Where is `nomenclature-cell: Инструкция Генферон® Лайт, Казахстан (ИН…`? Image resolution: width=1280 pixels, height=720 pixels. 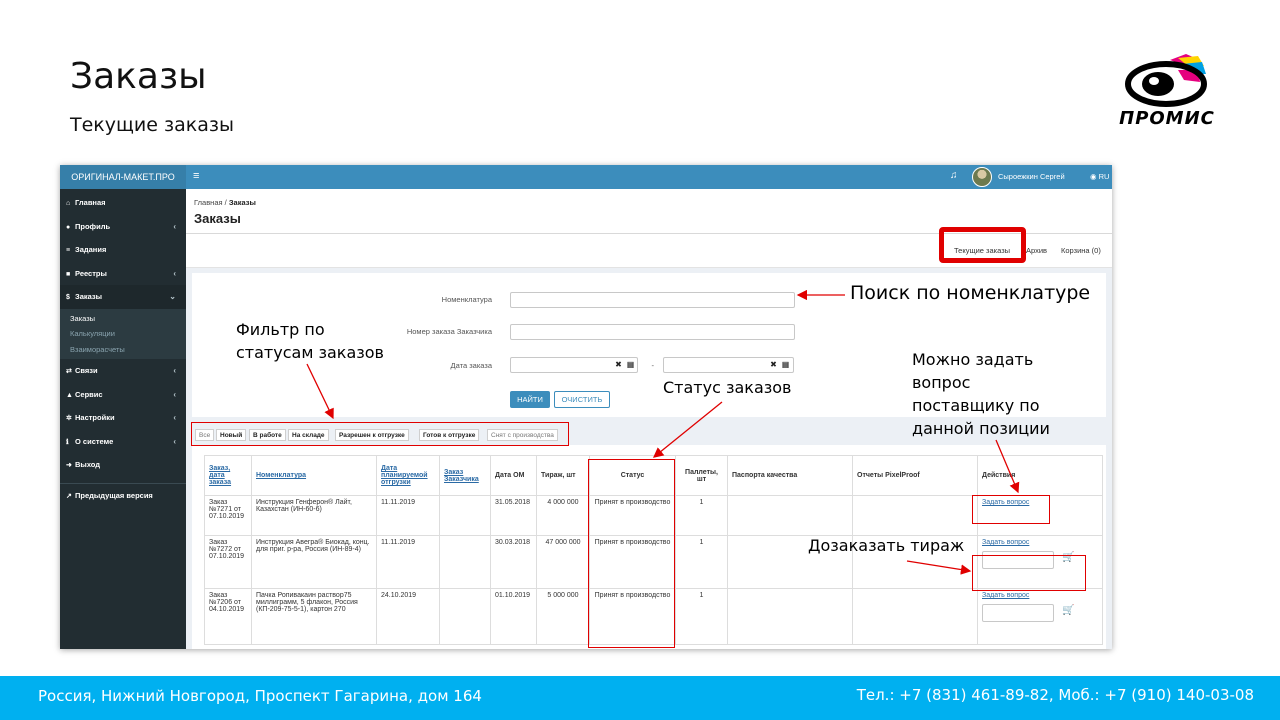 nomenclature-cell: Инструкция Генферон® Лайт, Казахстан (ИН… is located at coordinates (314, 515).